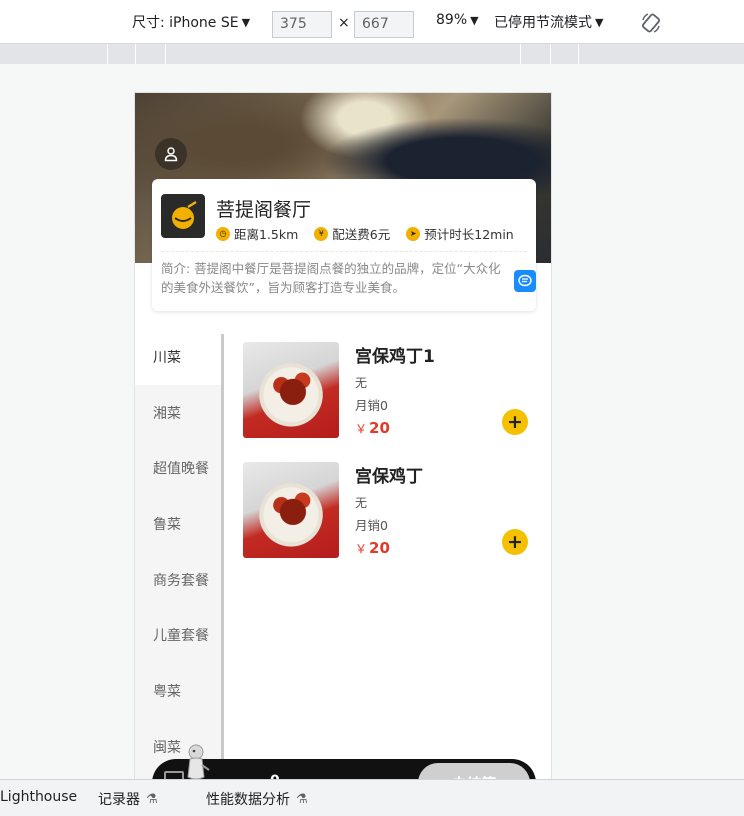 The height and width of the screenshot is (816, 744). I want to click on tab-label: Lighthouse, so click(39, 797).